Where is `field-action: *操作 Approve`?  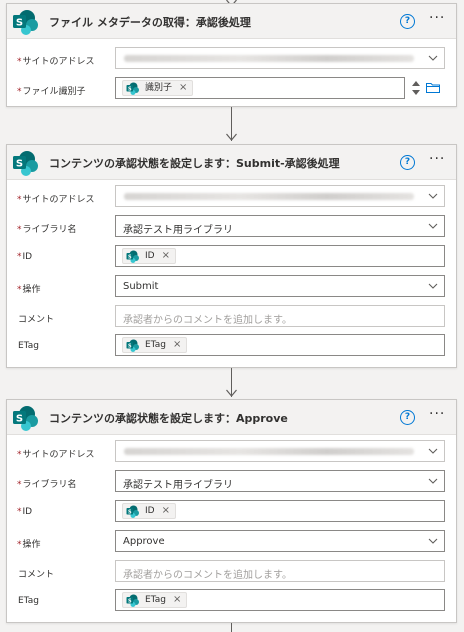 field-action: *操作 Approve is located at coordinates (232, 545).